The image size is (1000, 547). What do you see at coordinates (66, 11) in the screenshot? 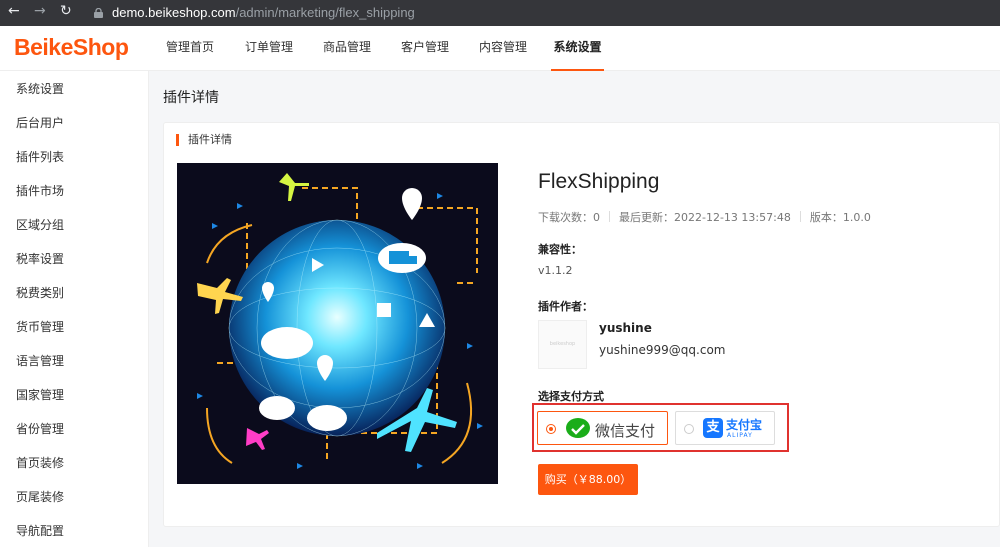
I see `reload-icon: ↻` at bounding box center [66, 11].